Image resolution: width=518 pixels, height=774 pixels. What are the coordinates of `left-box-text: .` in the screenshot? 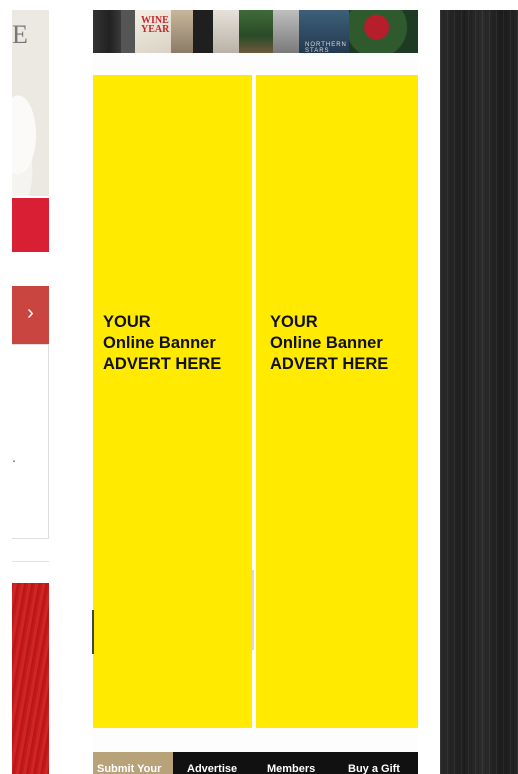 It's located at (14, 457).